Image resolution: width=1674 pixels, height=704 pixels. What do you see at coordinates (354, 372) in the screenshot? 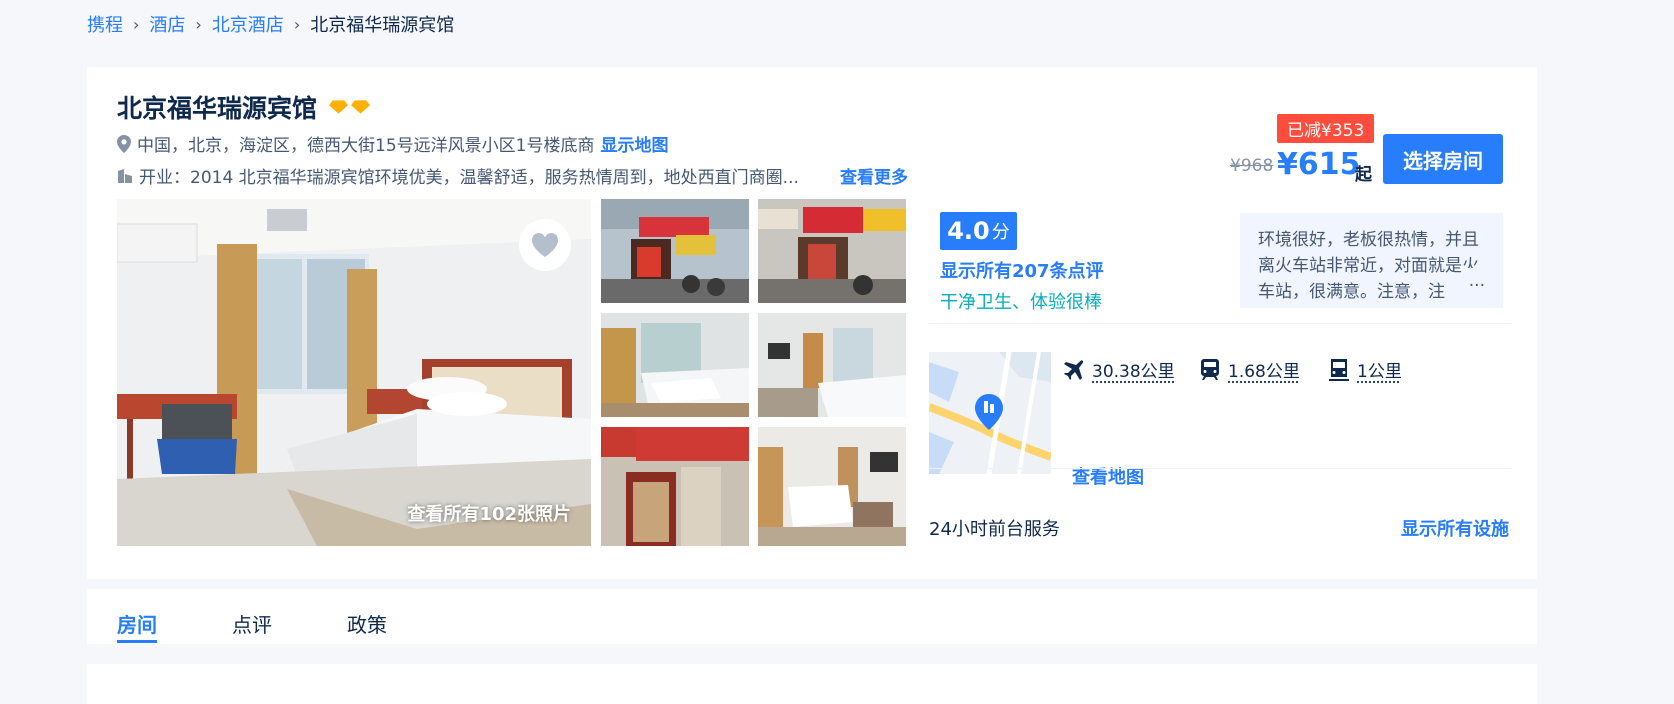
I see `main-photo: 查看所有102张照片` at bounding box center [354, 372].